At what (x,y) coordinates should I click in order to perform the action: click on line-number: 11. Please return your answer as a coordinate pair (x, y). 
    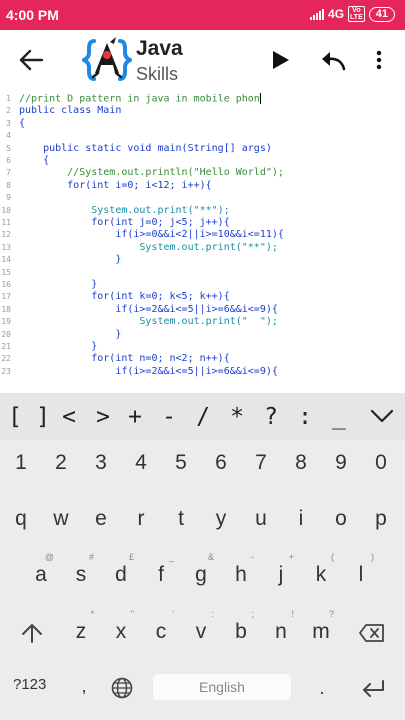
    Looking at the image, I should click on (6, 222).